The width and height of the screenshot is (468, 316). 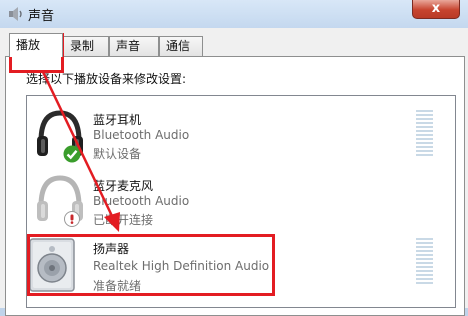 I want to click on speaker-icon, so click(x=15, y=14).